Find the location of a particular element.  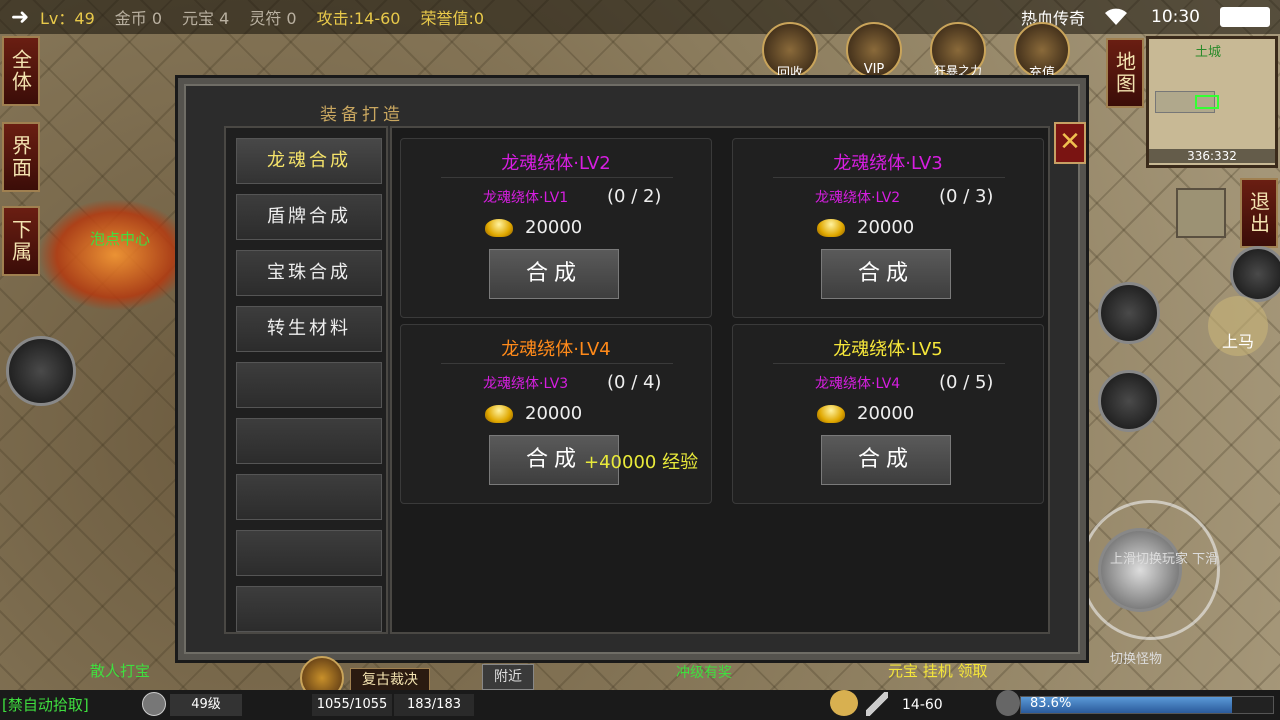

clock: 10:30 is located at coordinates (1175, 17).